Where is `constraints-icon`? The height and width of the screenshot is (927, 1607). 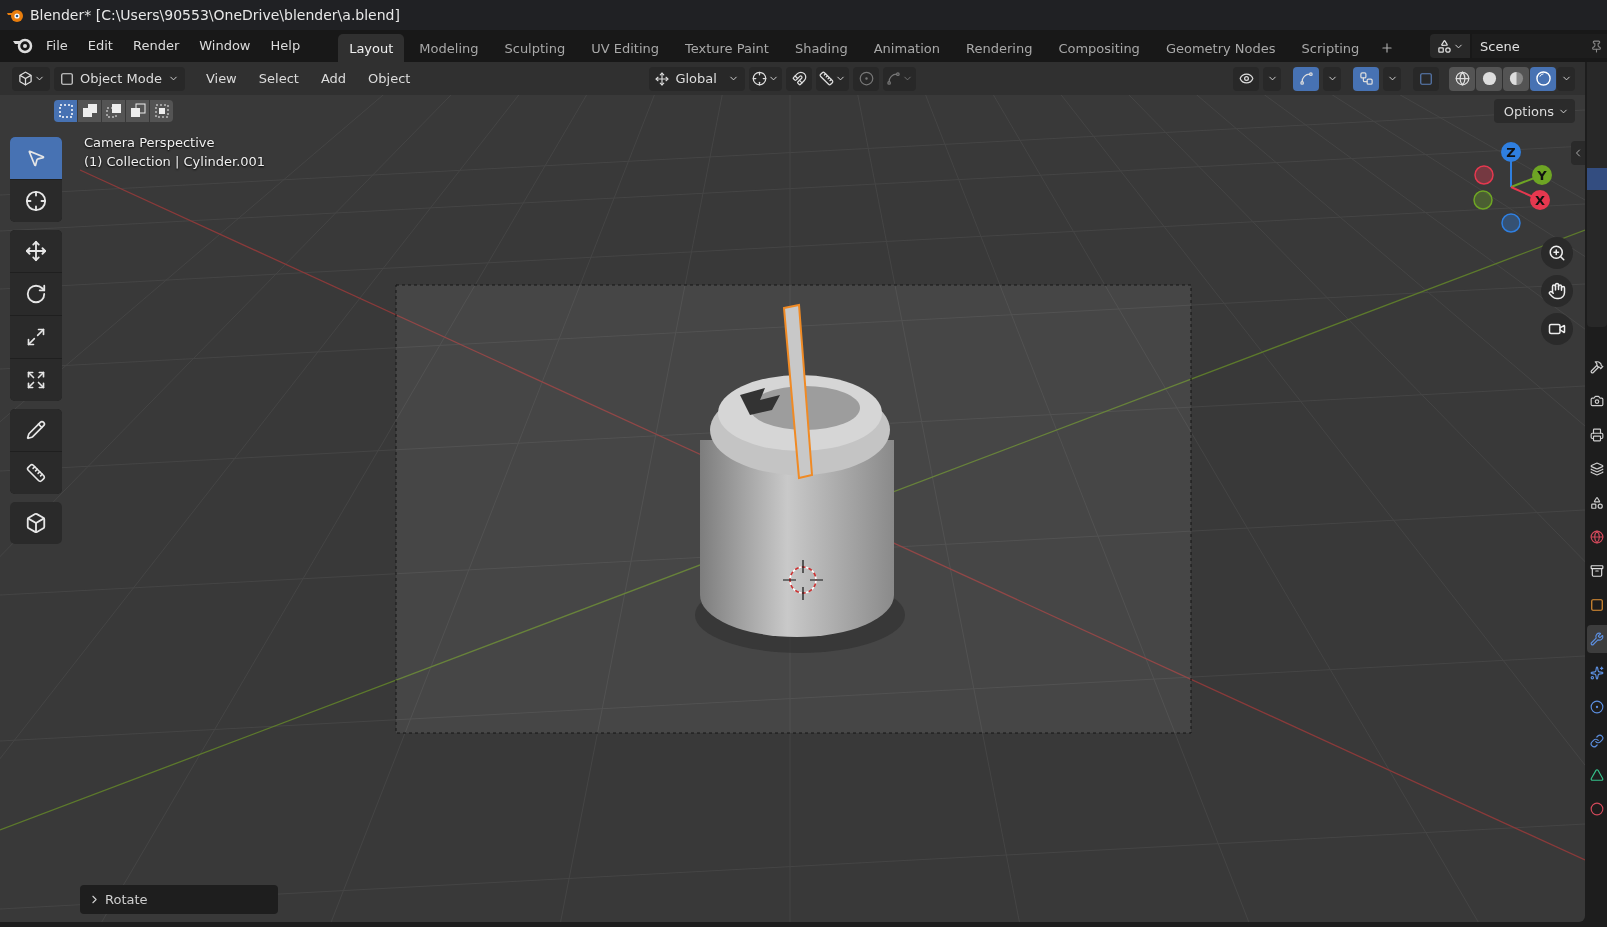 constraints-icon is located at coordinates (1597, 741).